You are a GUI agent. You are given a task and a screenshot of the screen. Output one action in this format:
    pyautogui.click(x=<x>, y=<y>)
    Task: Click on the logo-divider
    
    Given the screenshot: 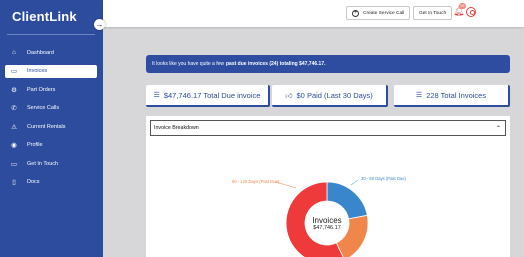 What is the action you would take?
    pyautogui.click(x=51, y=34)
    